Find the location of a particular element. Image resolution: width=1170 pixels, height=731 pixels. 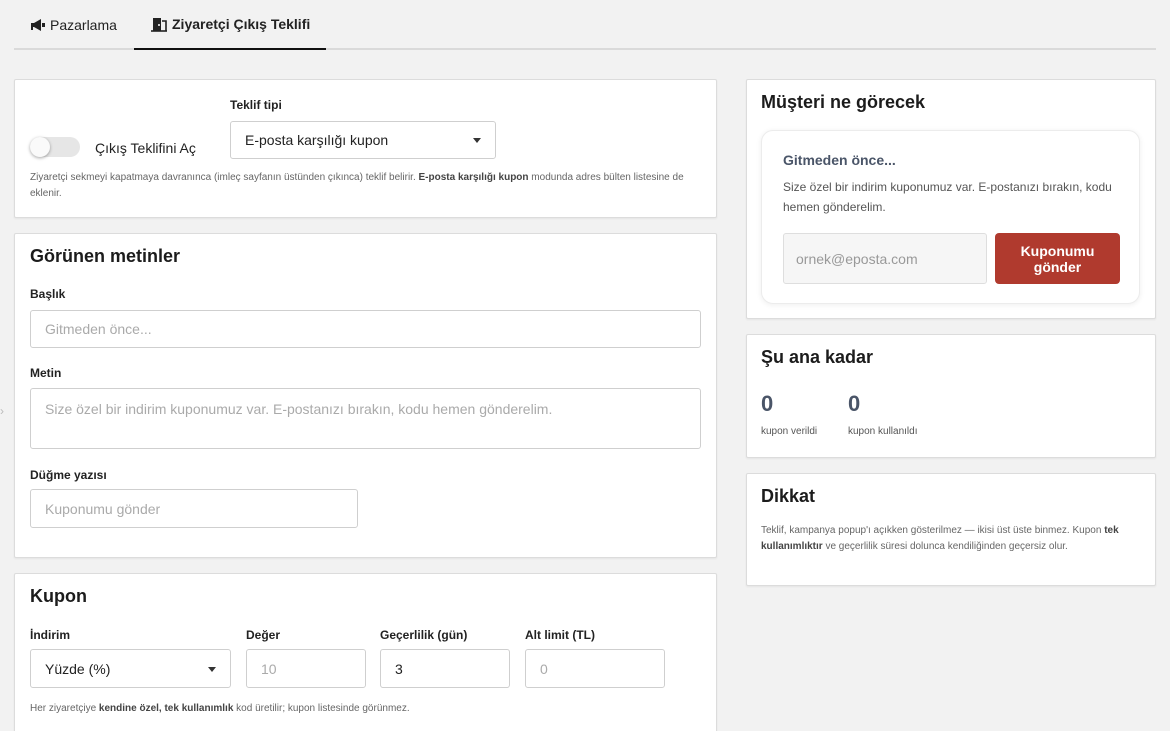

coupon-title: Kupon is located at coordinates (58, 596).